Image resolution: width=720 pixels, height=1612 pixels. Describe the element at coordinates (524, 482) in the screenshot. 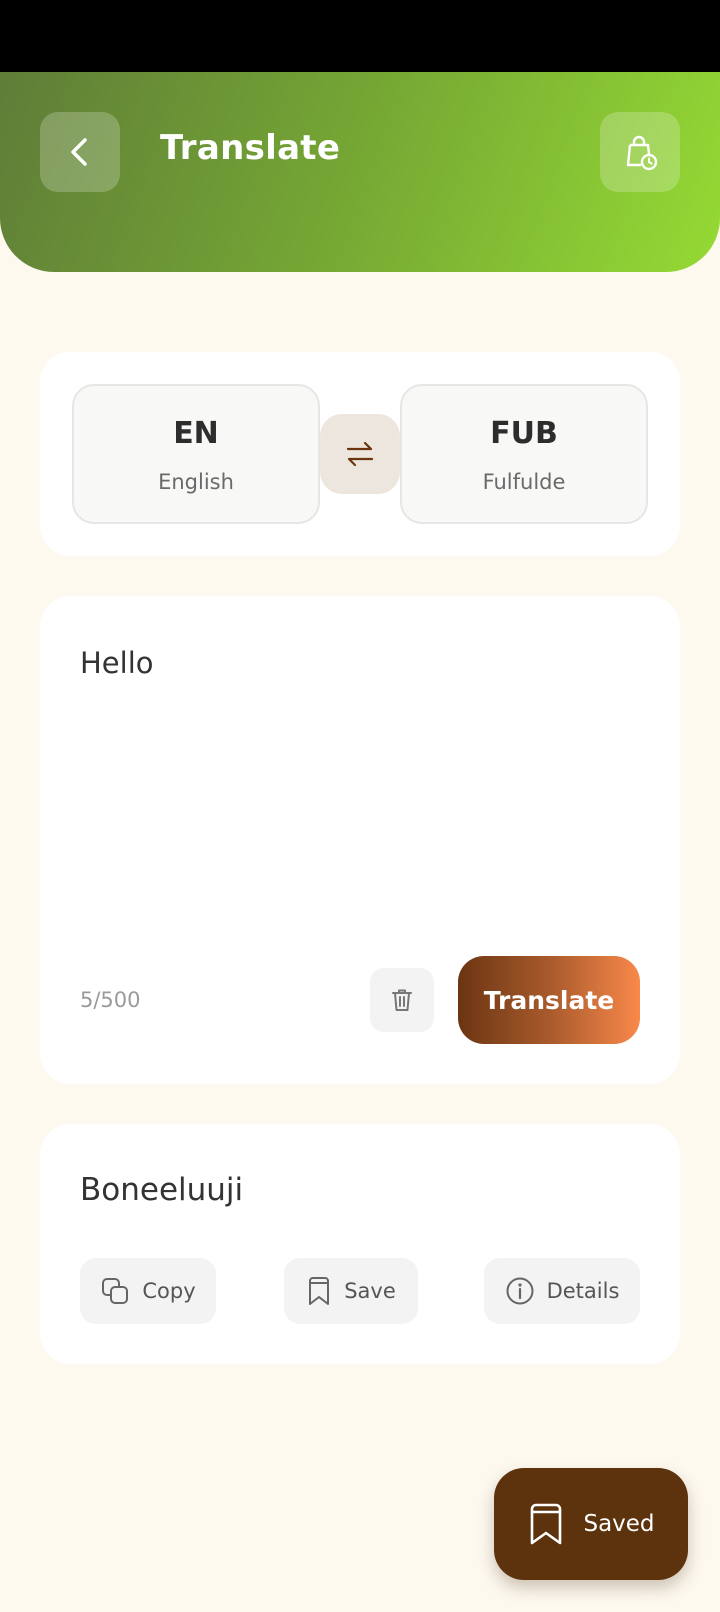

I see `target-language-name: Fulfulde` at that location.